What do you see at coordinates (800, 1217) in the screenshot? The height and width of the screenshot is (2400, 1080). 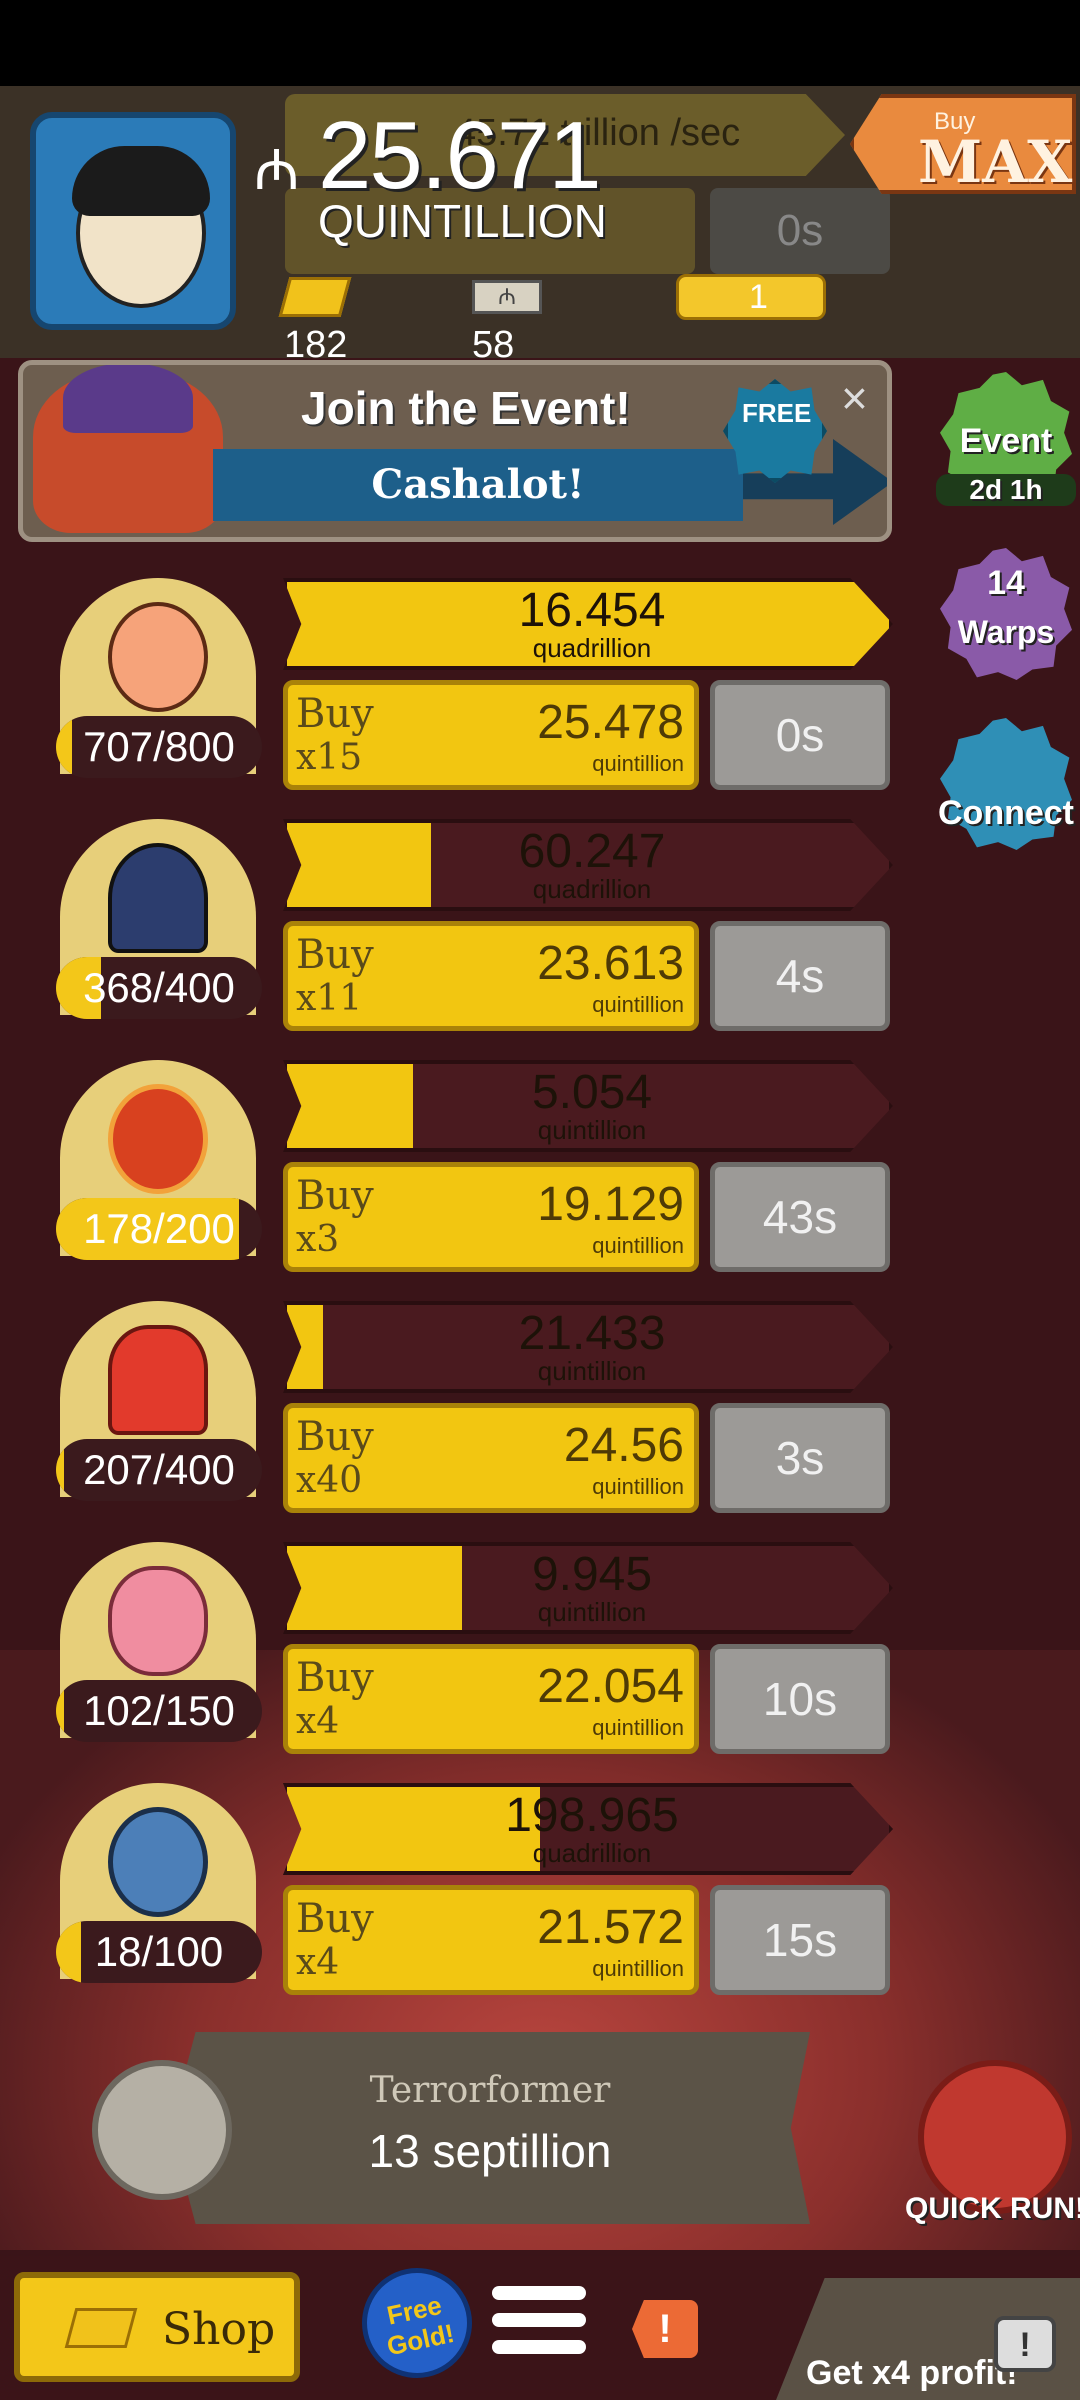 I see `cycle-timer: 43s` at bounding box center [800, 1217].